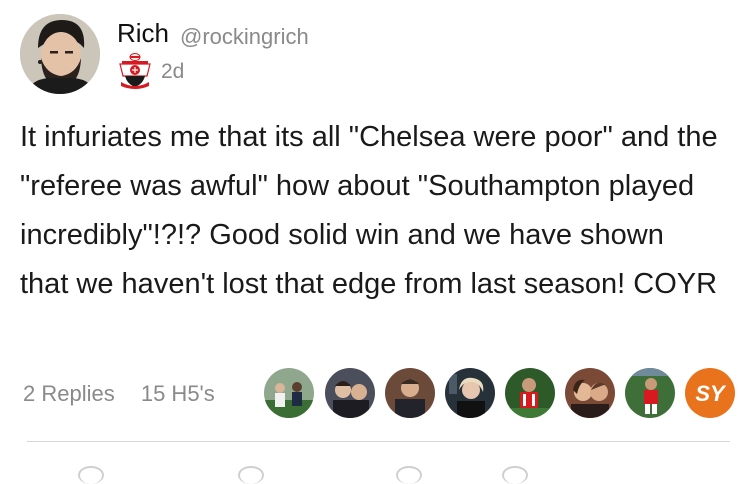  Describe the element at coordinates (178, 393) in the screenshot. I see `h5s-link: 15 H5's` at that location.